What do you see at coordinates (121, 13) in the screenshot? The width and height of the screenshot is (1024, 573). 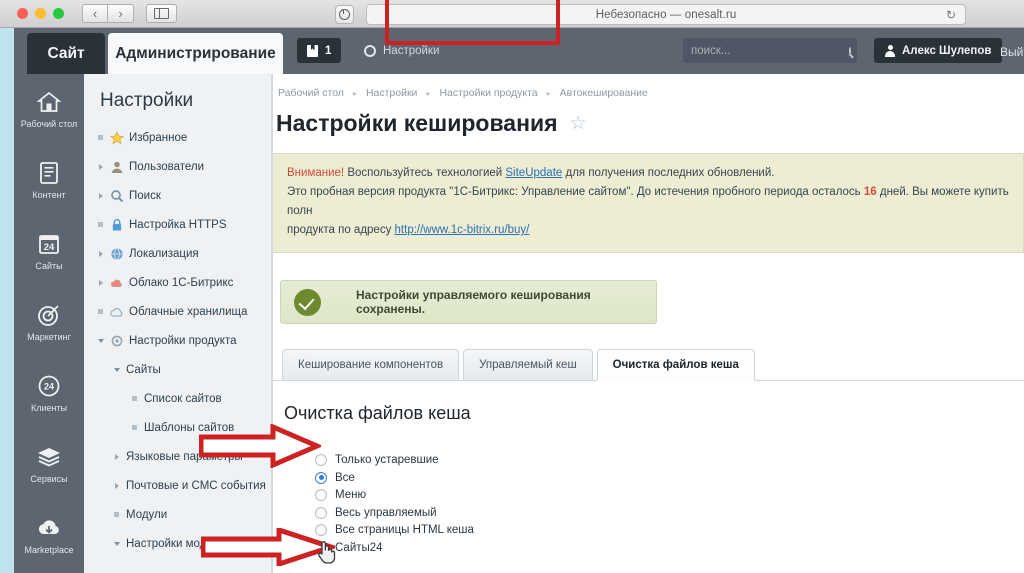 I see `forward-button: ›` at bounding box center [121, 13].